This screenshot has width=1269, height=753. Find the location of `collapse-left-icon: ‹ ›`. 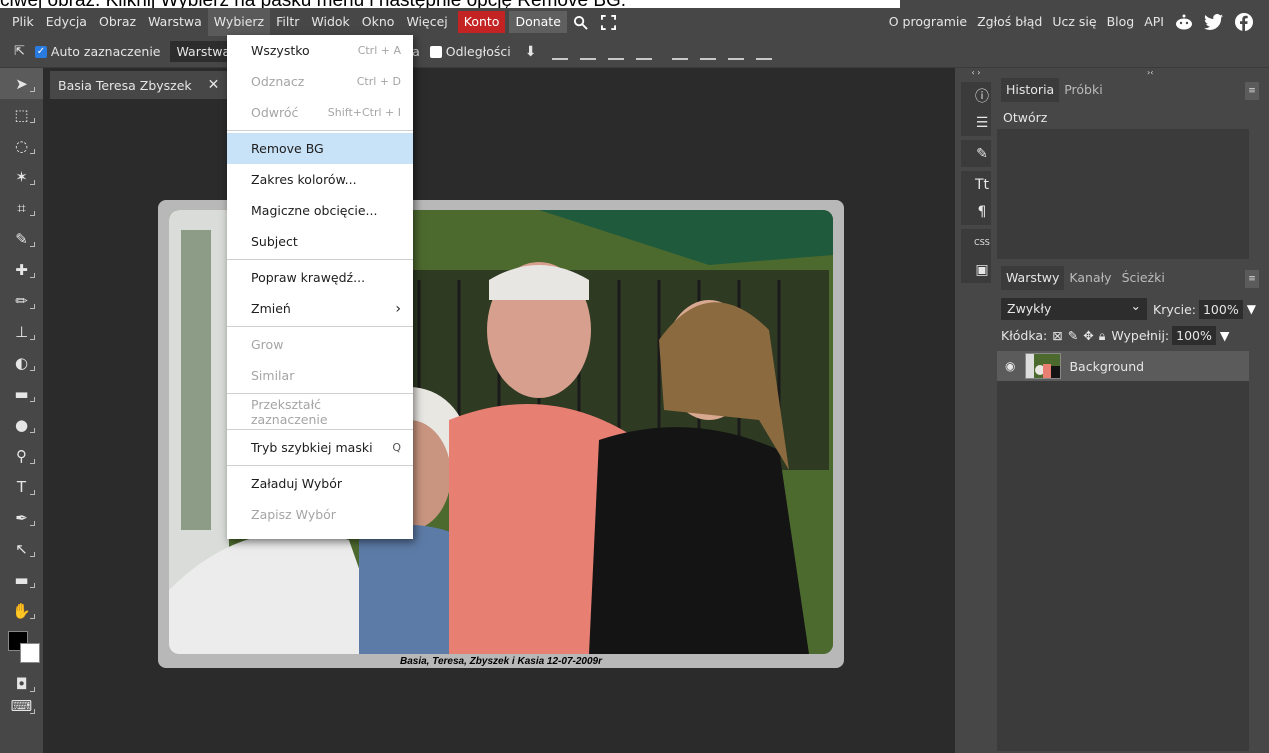

collapse-left-icon: ‹ › is located at coordinates (976, 73).